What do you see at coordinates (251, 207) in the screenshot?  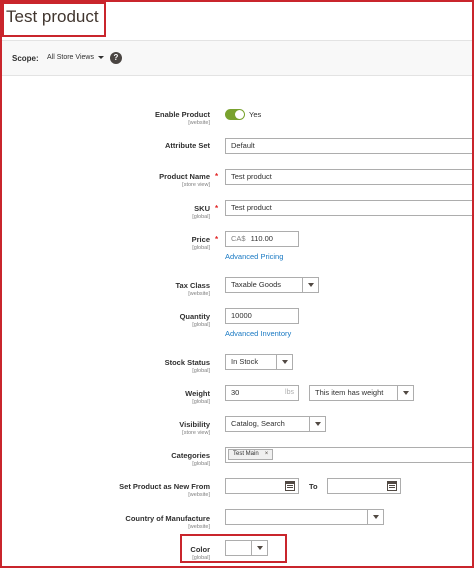 I see `sku-value: Test product` at bounding box center [251, 207].